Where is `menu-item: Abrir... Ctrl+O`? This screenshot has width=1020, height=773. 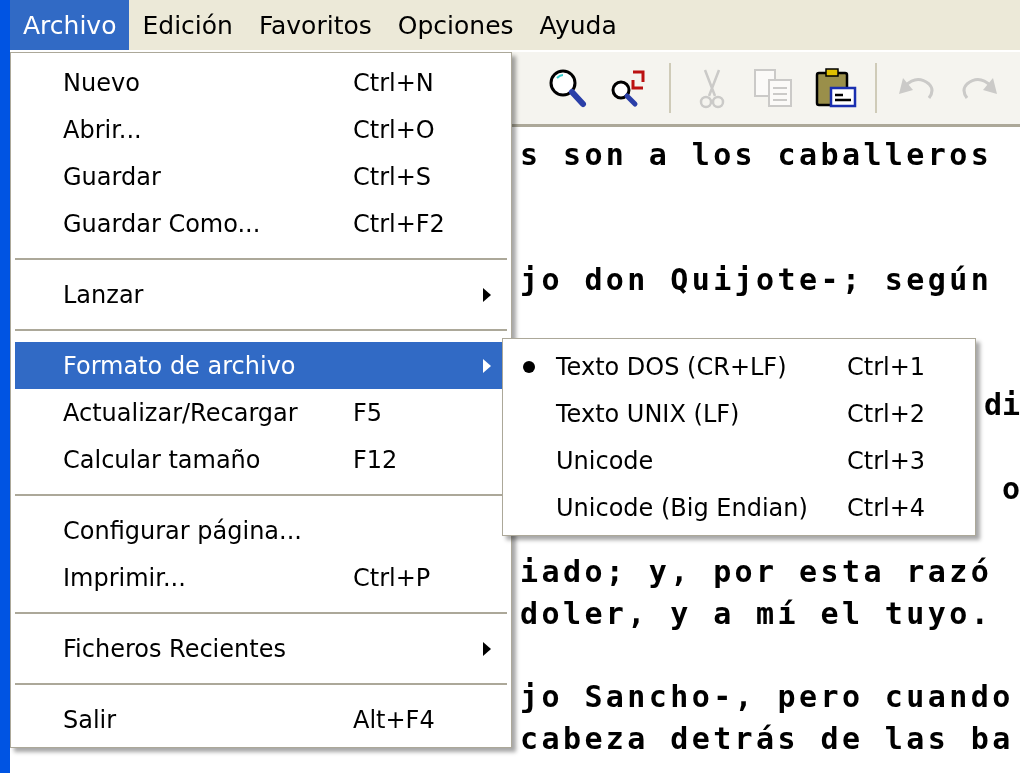
menu-item: Abrir... Ctrl+O is located at coordinates (261, 129).